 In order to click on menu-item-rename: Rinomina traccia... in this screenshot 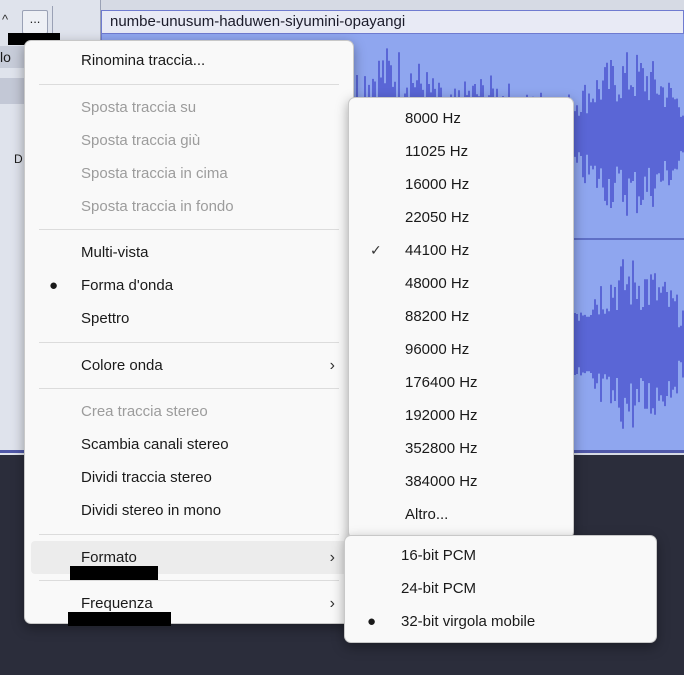, I will do `click(189, 60)`.